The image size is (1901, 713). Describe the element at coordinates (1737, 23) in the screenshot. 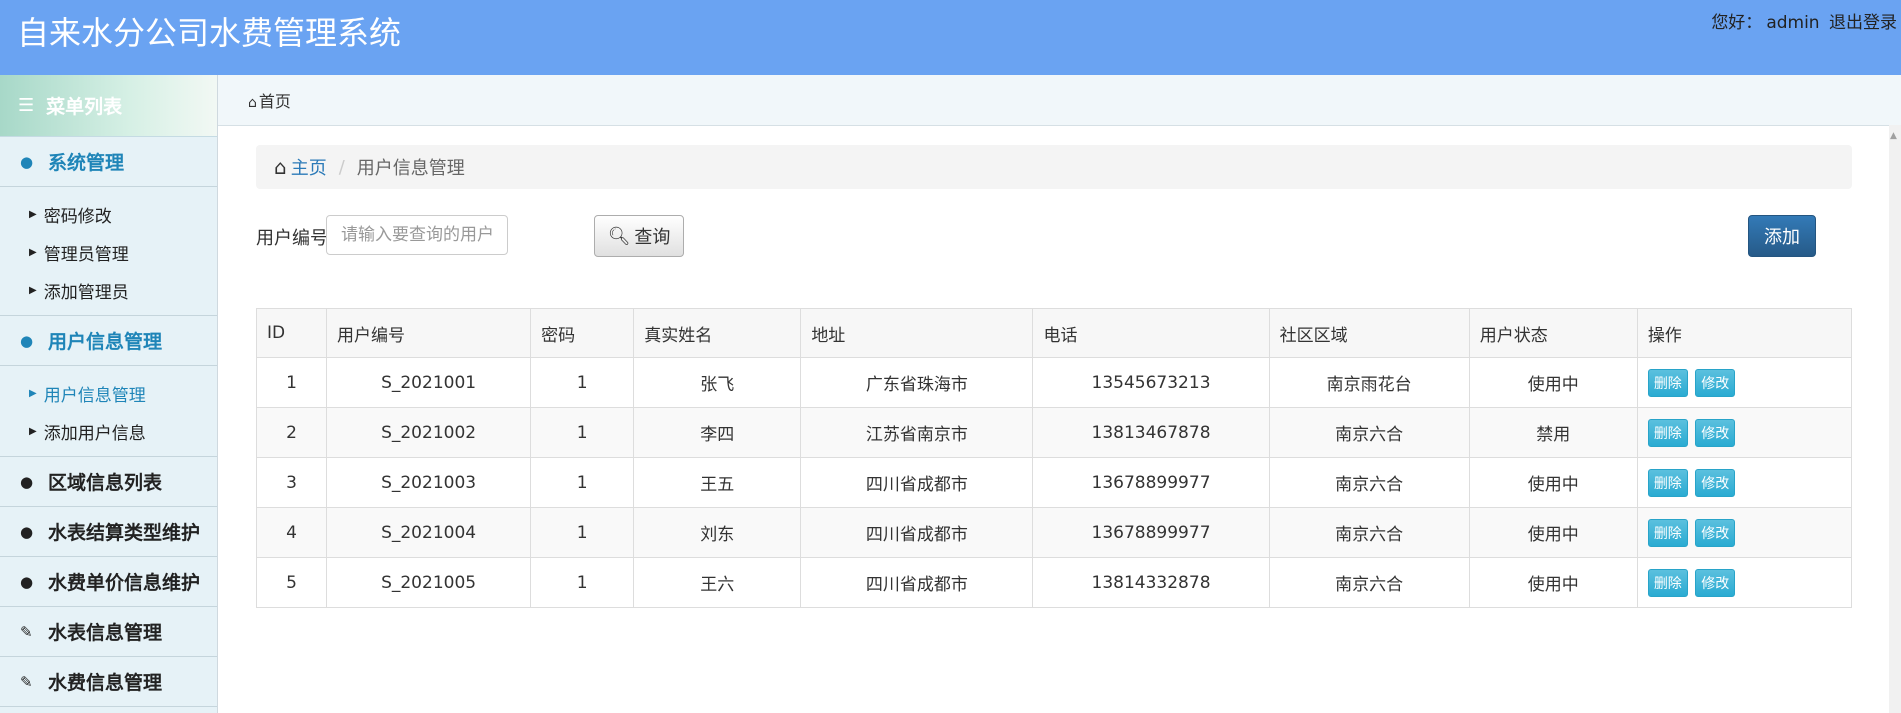

I see `greeting-text: 您好：` at that location.